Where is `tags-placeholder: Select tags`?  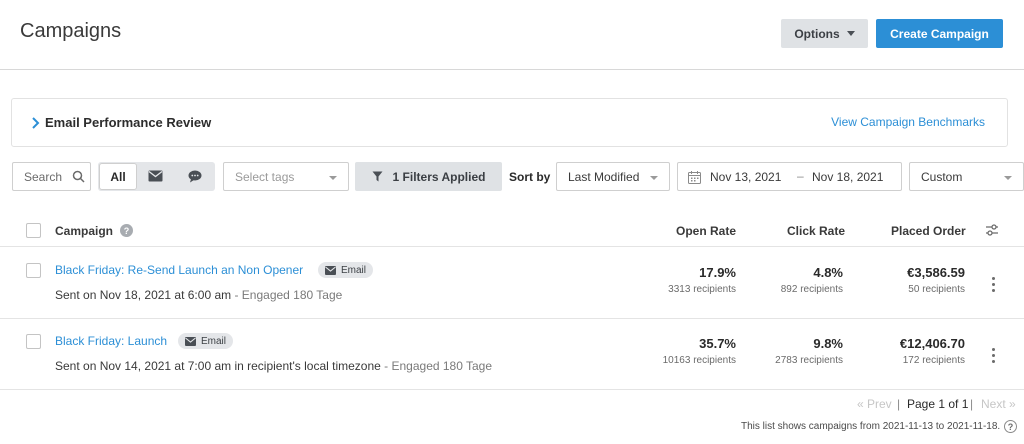 tags-placeholder: Select tags is located at coordinates (265, 176).